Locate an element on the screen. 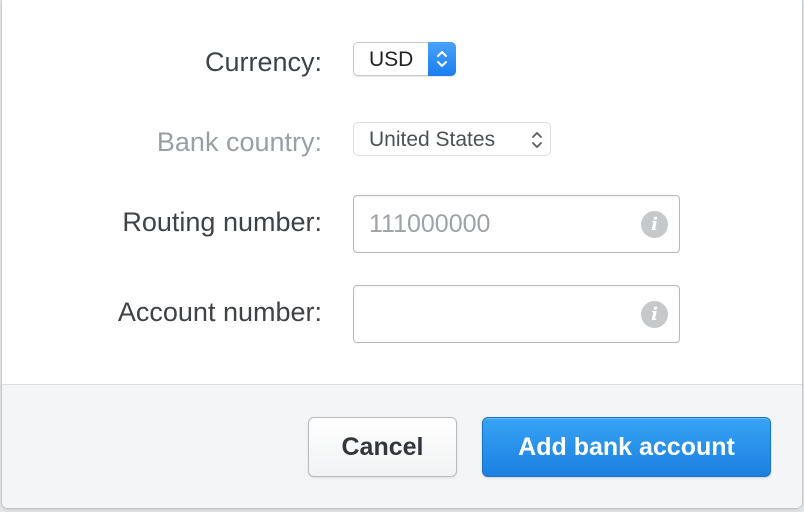 The image size is (804, 512). currency-label: Currency: is located at coordinates (263, 62).